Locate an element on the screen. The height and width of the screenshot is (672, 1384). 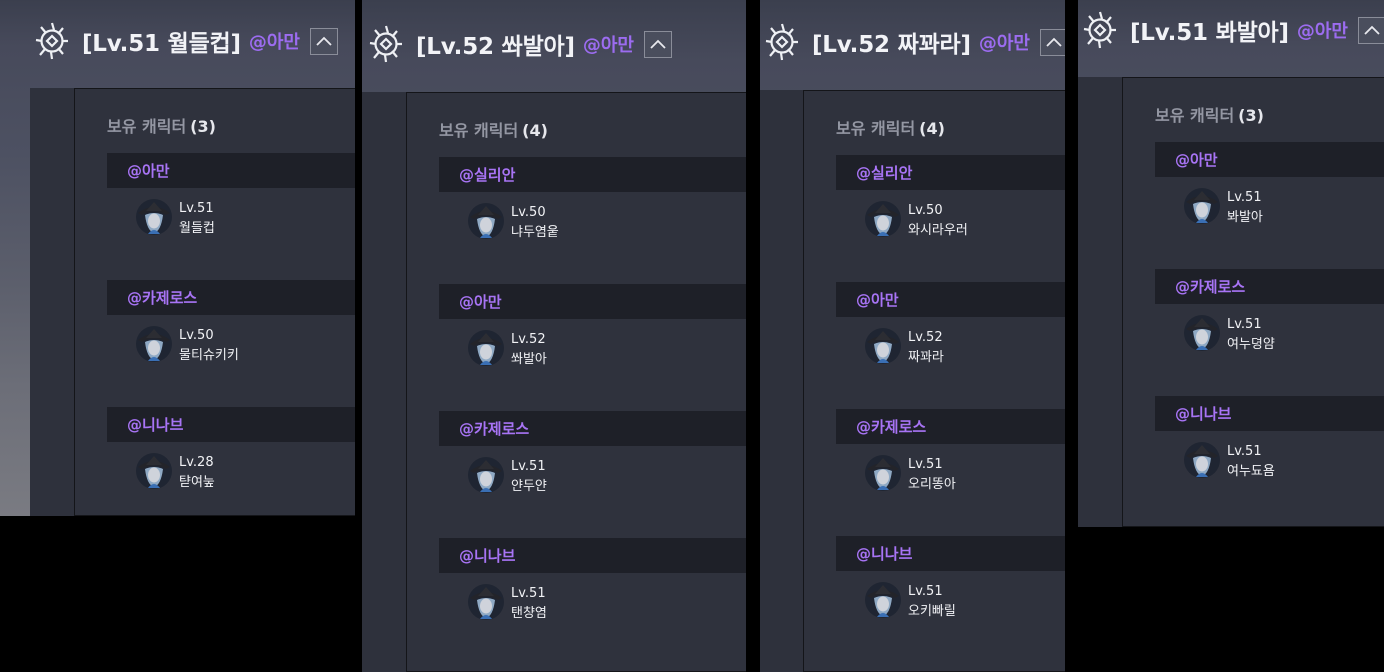
character-name: 탠챵염 is located at coordinates (529, 613).